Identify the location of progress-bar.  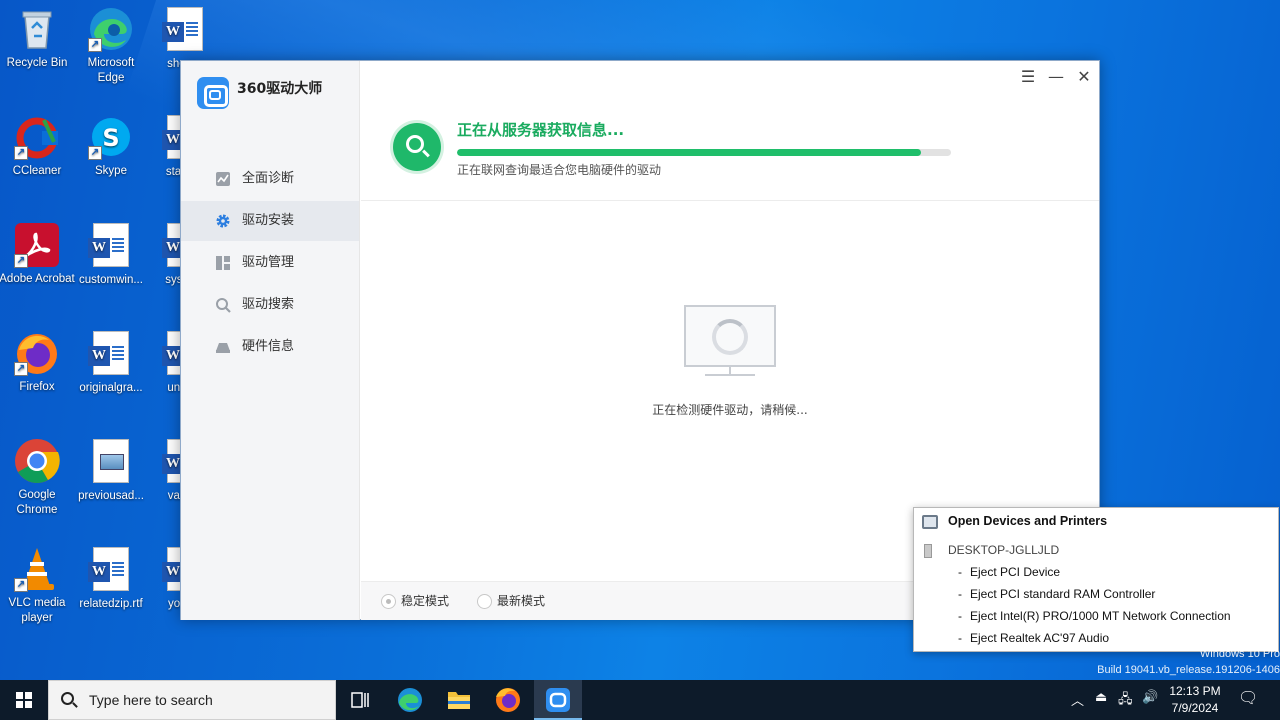
(704, 152).